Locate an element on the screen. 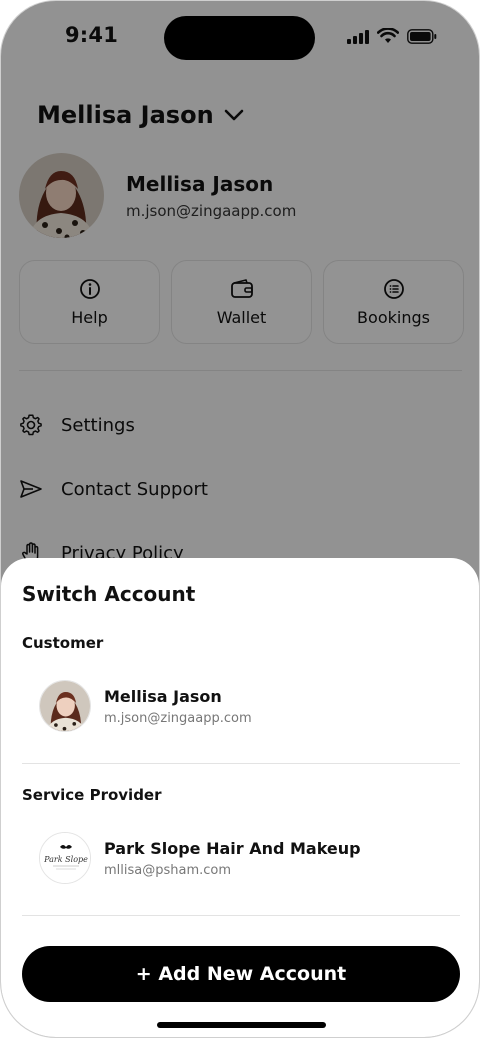 This screenshot has width=480, height=1038. sheet-title: Switch Account is located at coordinates (109, 594).